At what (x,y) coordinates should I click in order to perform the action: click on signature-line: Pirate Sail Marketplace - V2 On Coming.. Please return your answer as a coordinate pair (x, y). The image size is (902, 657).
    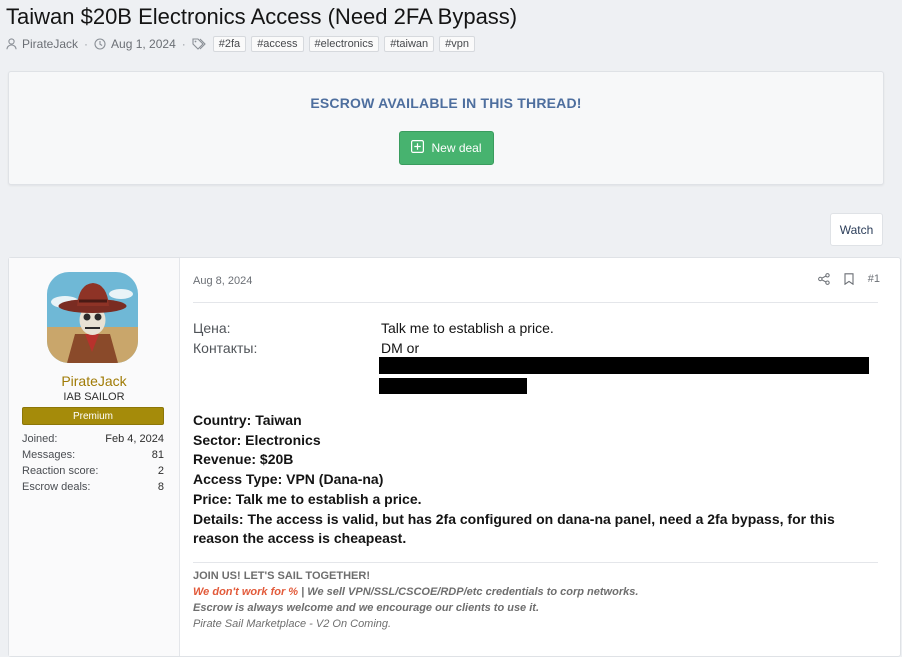
    Looking at the image, I should click on (292, 624).